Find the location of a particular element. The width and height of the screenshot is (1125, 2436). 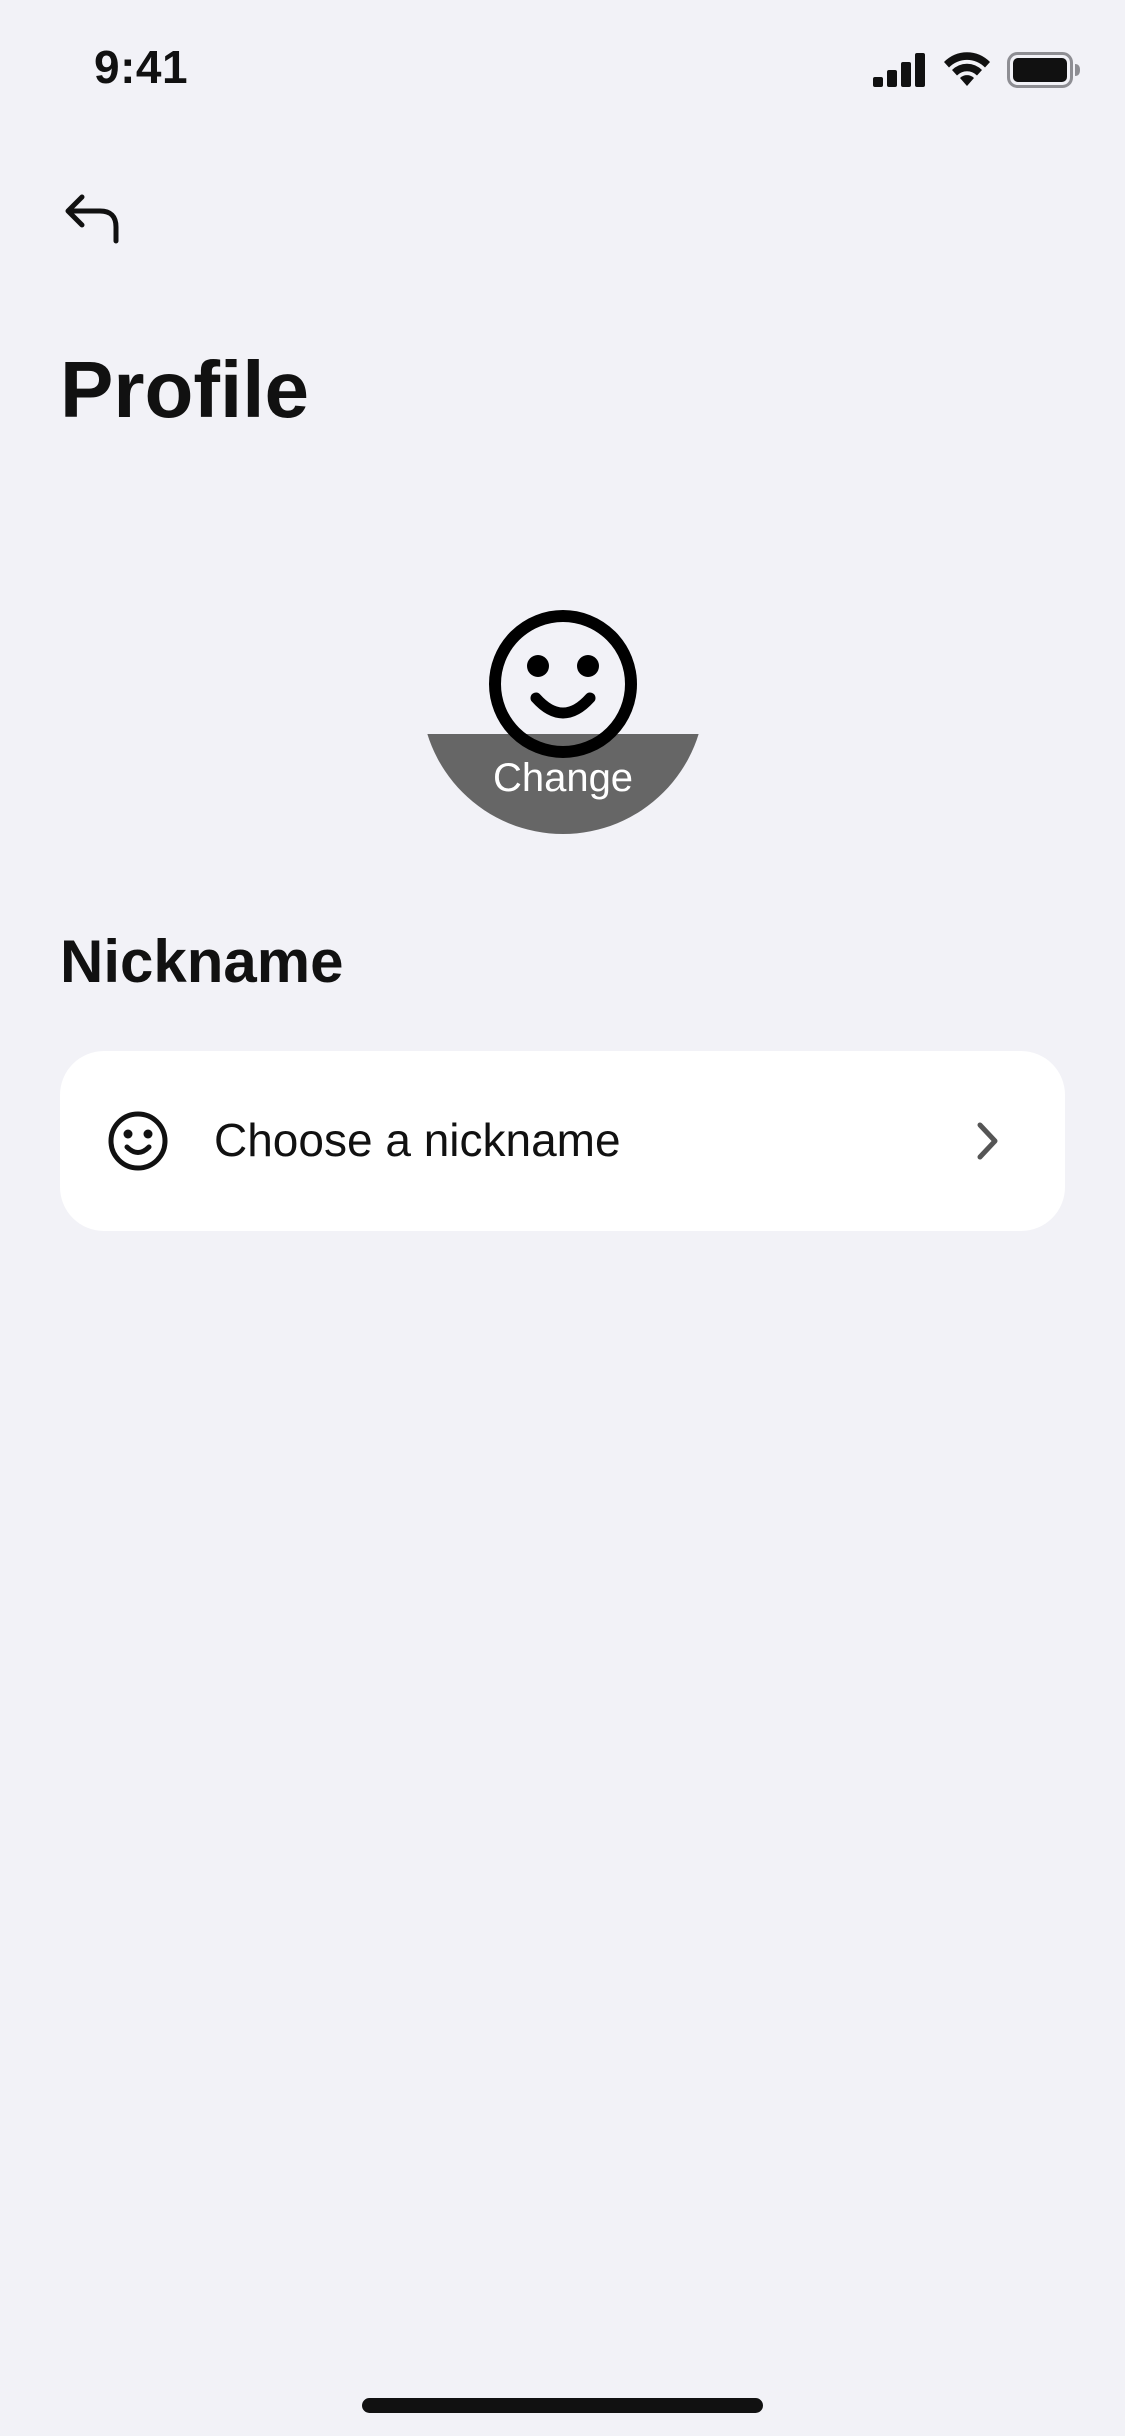

avatar-change-button: Change is located at coordinates (563, 692).